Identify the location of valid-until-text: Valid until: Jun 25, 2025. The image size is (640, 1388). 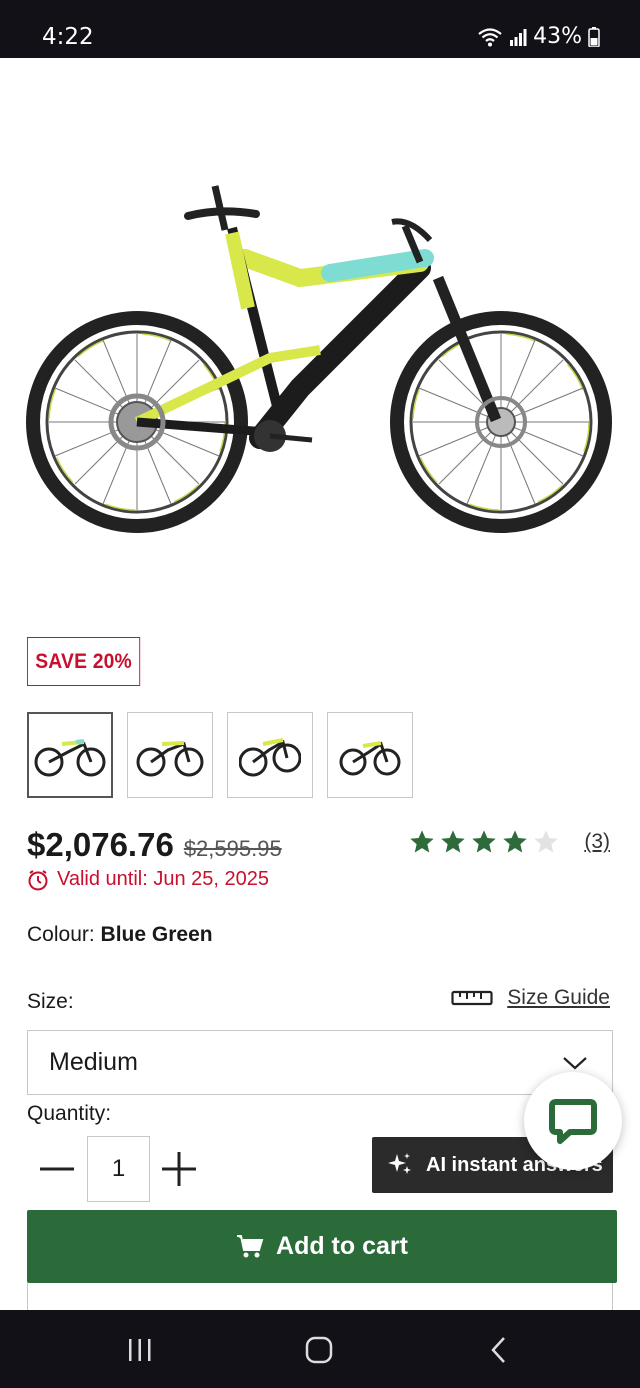
(163, 879).